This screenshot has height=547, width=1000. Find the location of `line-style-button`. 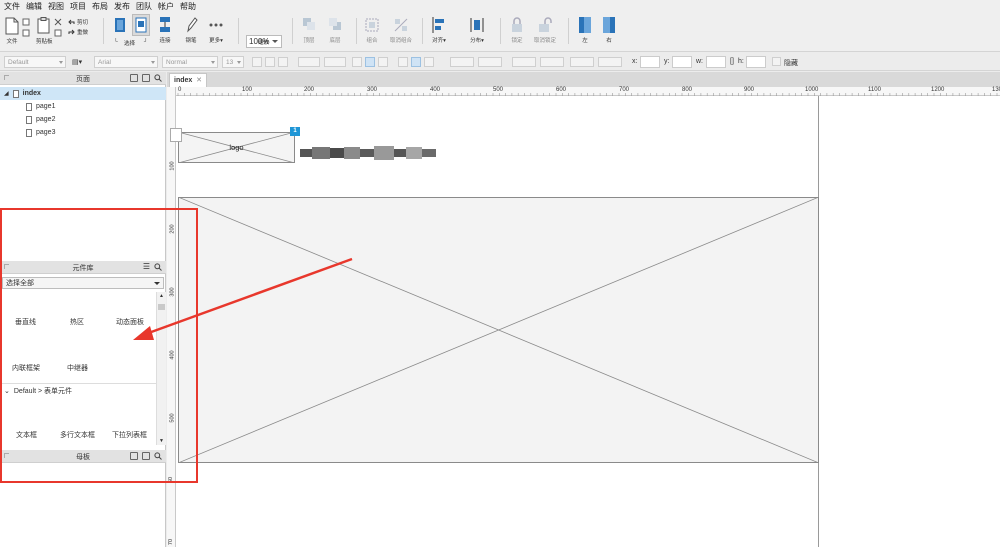

line-style-button is located at coordinates (582, 62).